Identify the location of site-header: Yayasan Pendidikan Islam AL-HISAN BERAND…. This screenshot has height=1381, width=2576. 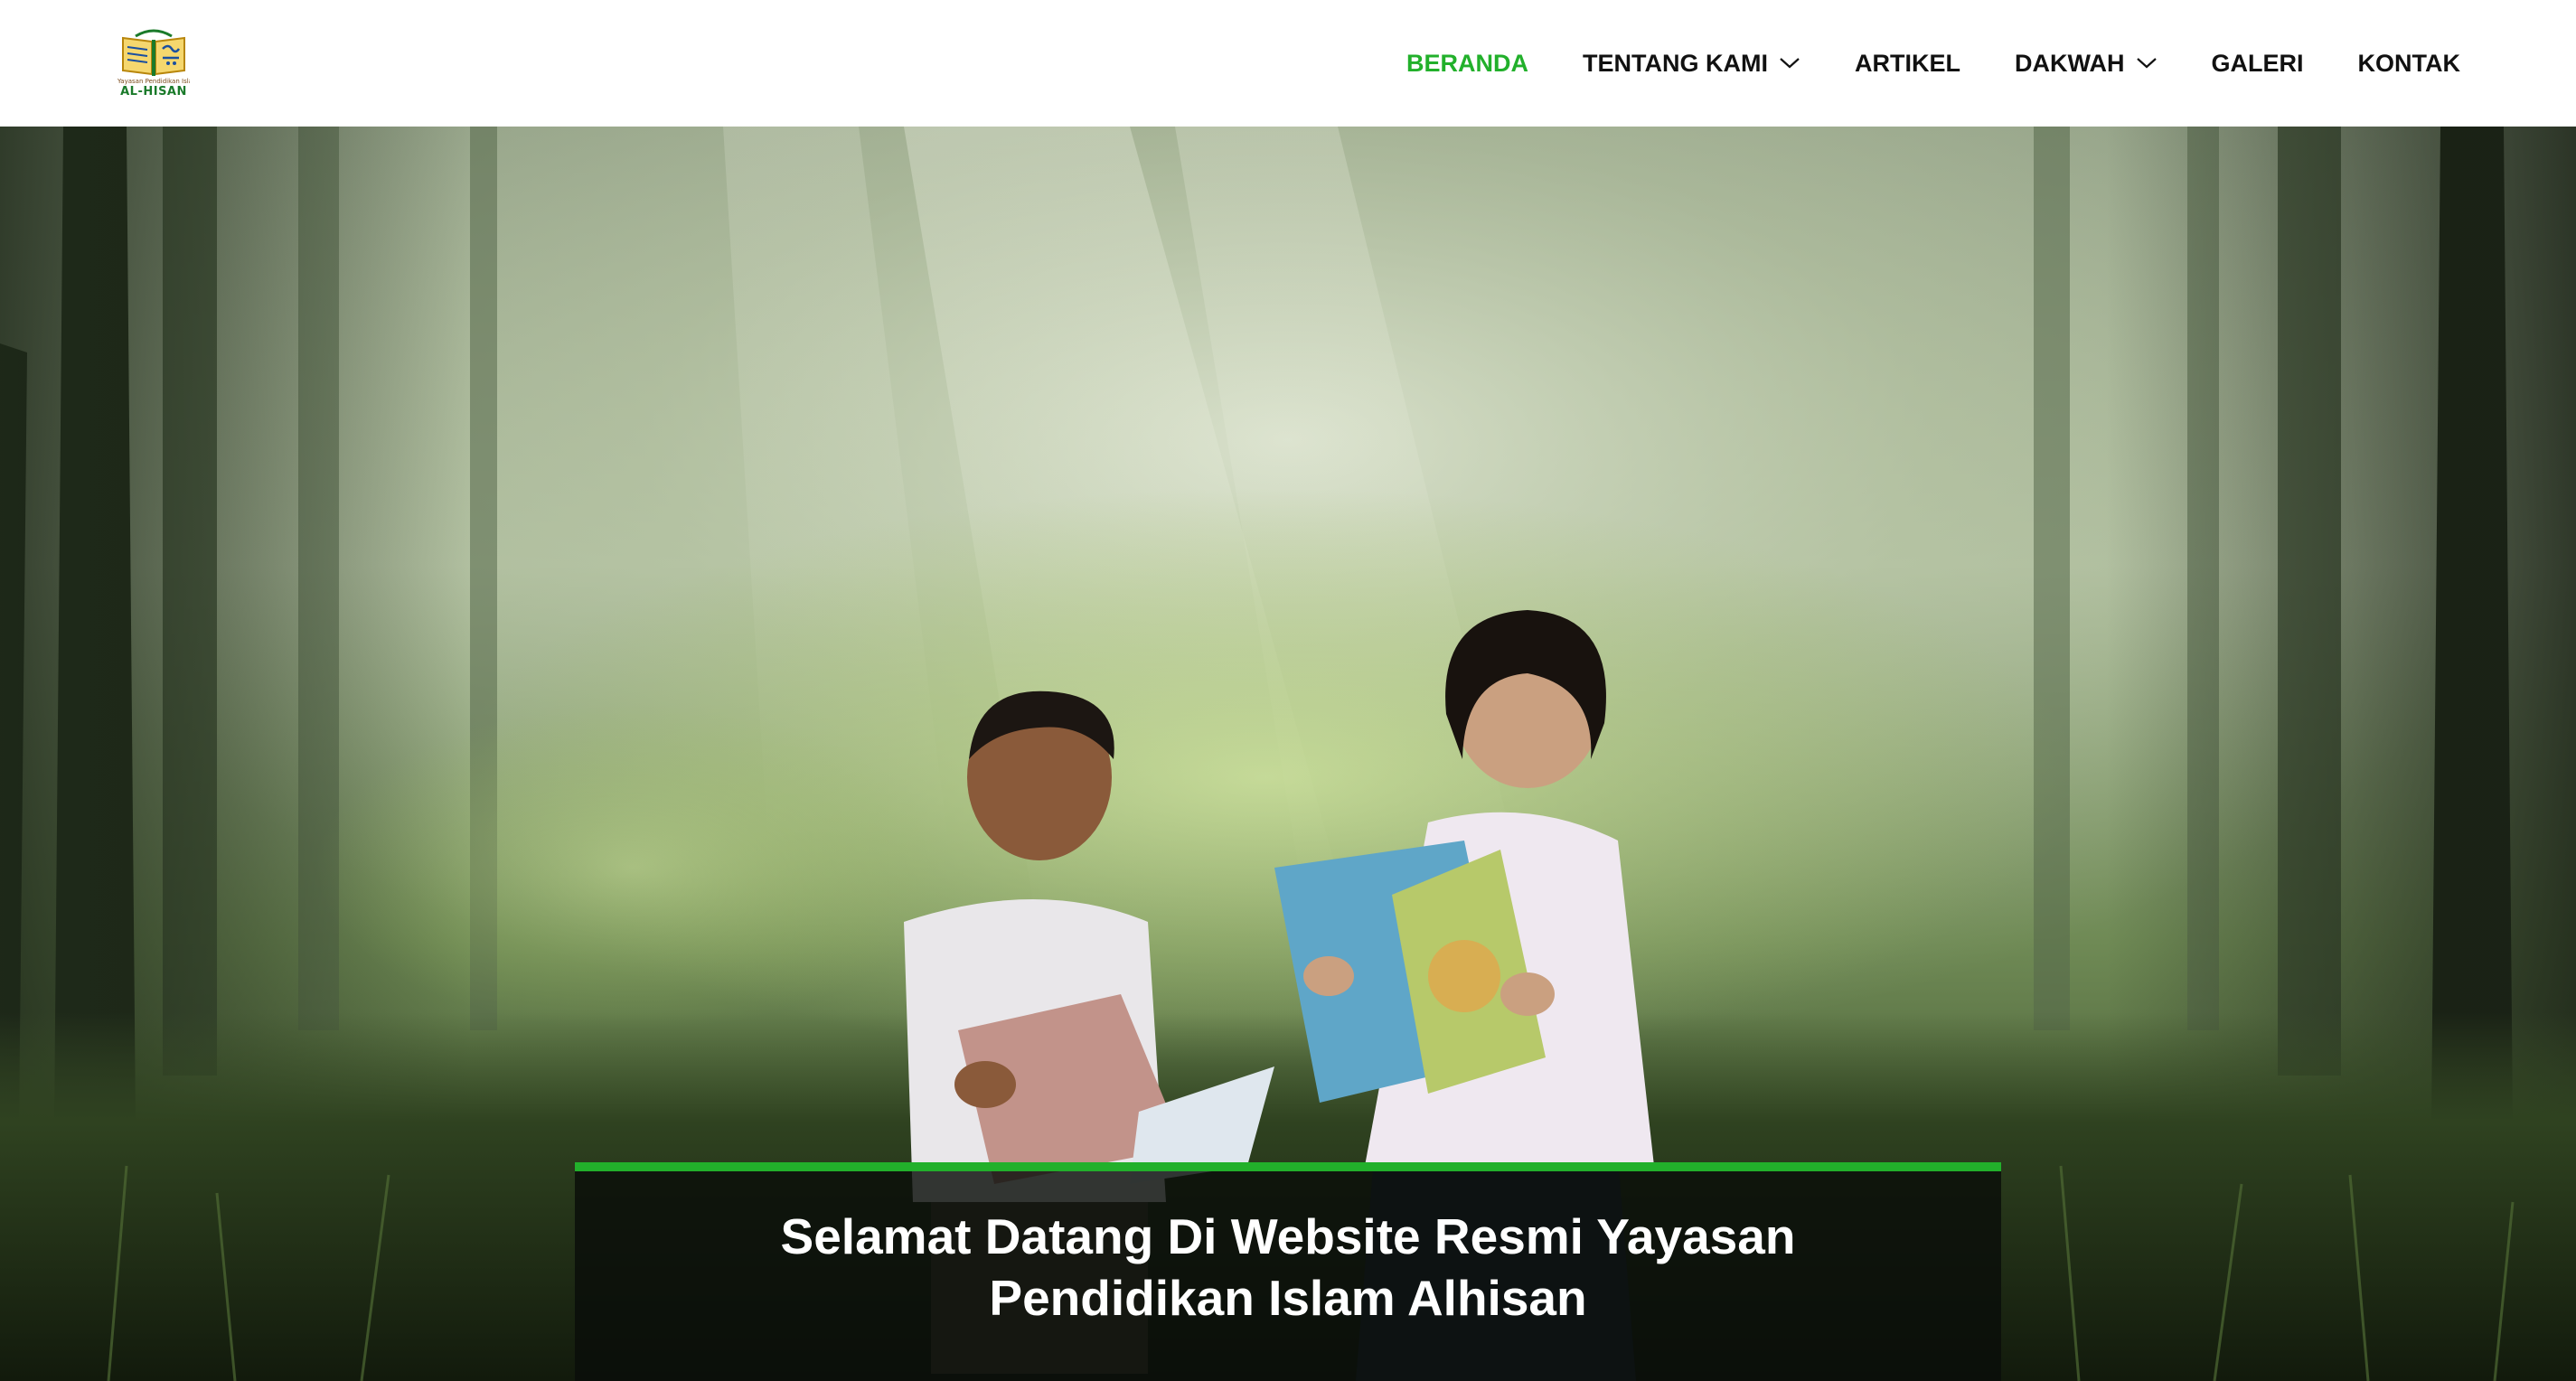
(1288, 63).